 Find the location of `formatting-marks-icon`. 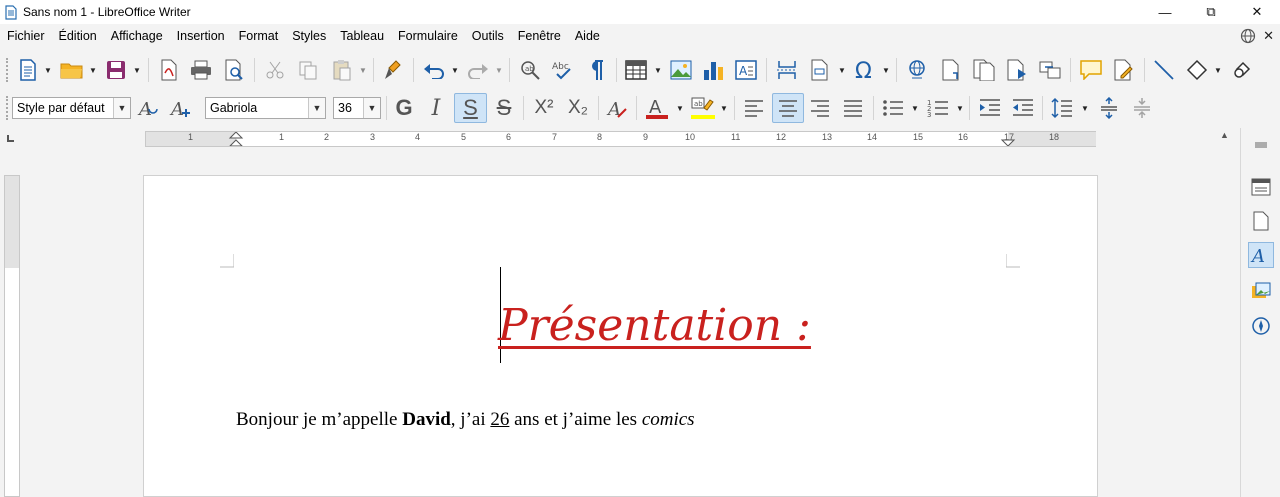

formatting-marks-icon is located at coordinates (596, 70).